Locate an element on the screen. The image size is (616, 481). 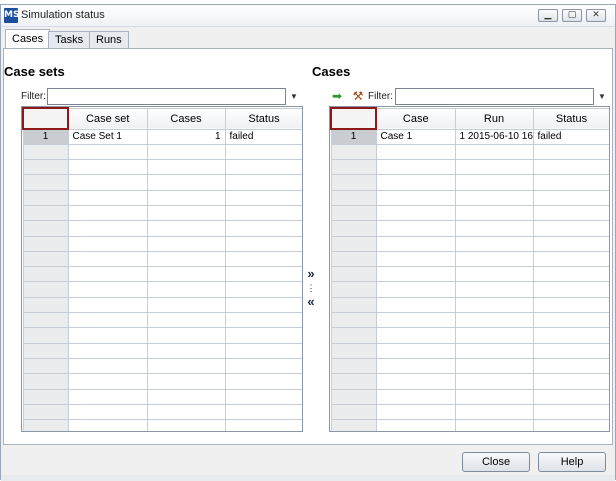
tab-cases: Cases is located at coordinates (28, 39).